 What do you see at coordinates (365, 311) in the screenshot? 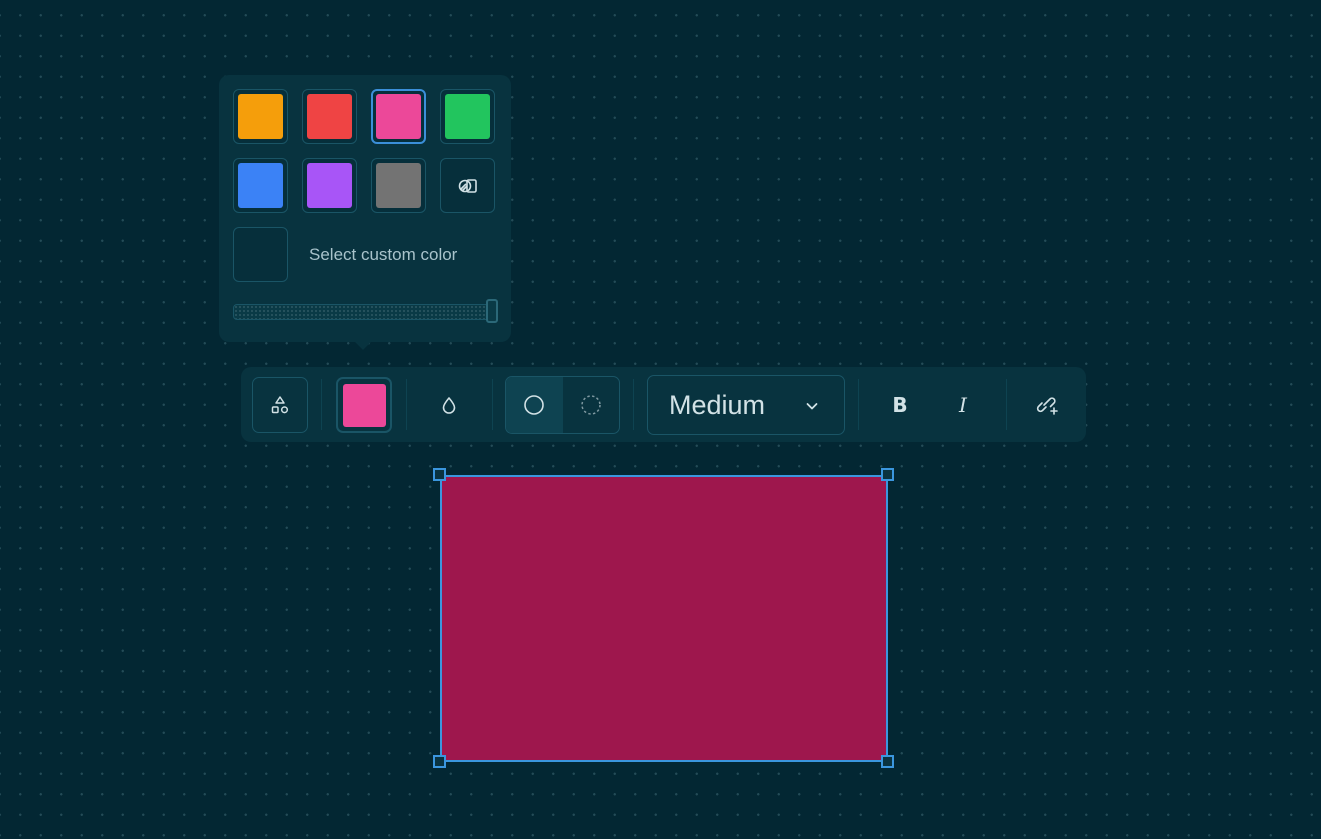
I see `opacity-slider` at bounding box center [365, 311].